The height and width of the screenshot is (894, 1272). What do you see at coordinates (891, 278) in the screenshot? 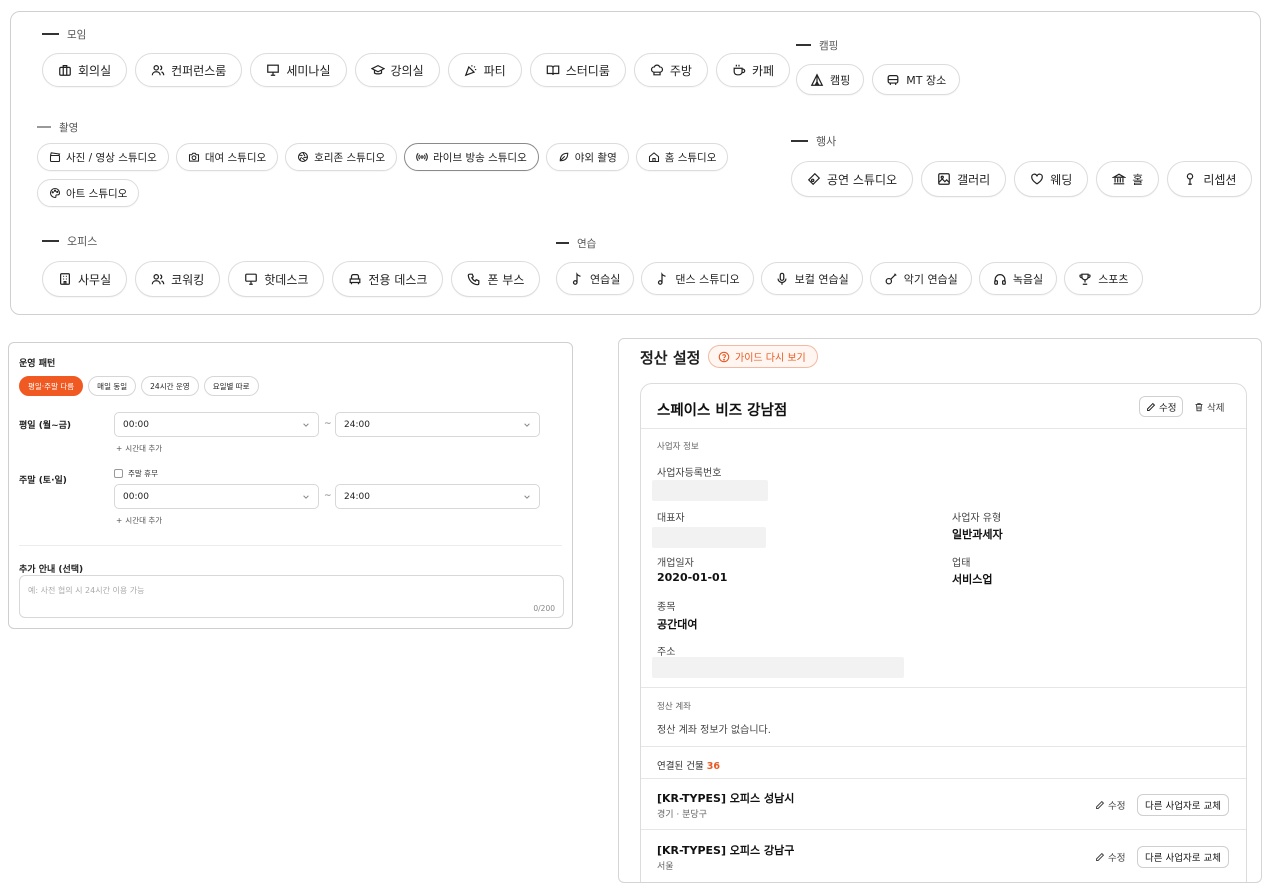
I see `guitar-icon` at bounding box center [891, 278].